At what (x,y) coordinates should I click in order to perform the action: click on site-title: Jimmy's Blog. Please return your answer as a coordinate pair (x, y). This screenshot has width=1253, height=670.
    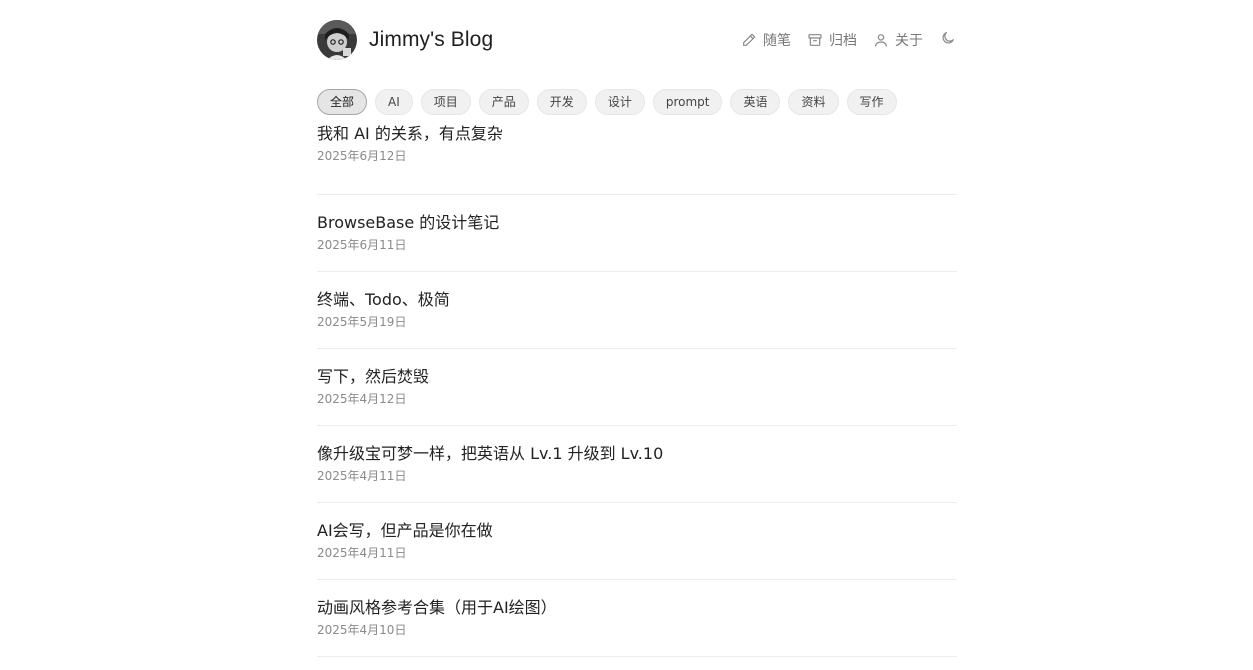
    Looking at the image, I should click on (431, 39).